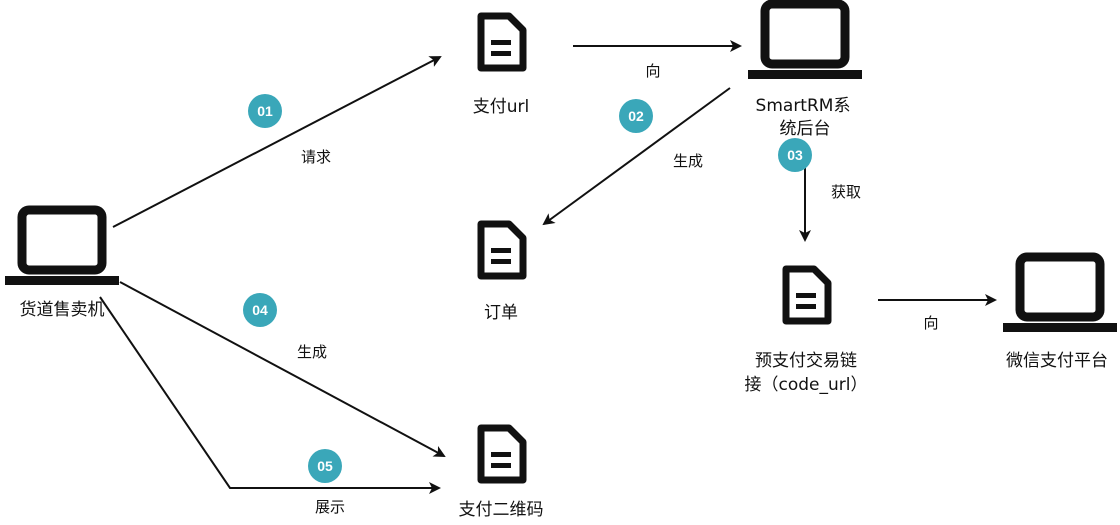  What do you see at coordinates (806, 332) in the screenshot?
I see `node-prepay-link: 预支付交易链 接（code_url）` at bounding box center [806, 332].